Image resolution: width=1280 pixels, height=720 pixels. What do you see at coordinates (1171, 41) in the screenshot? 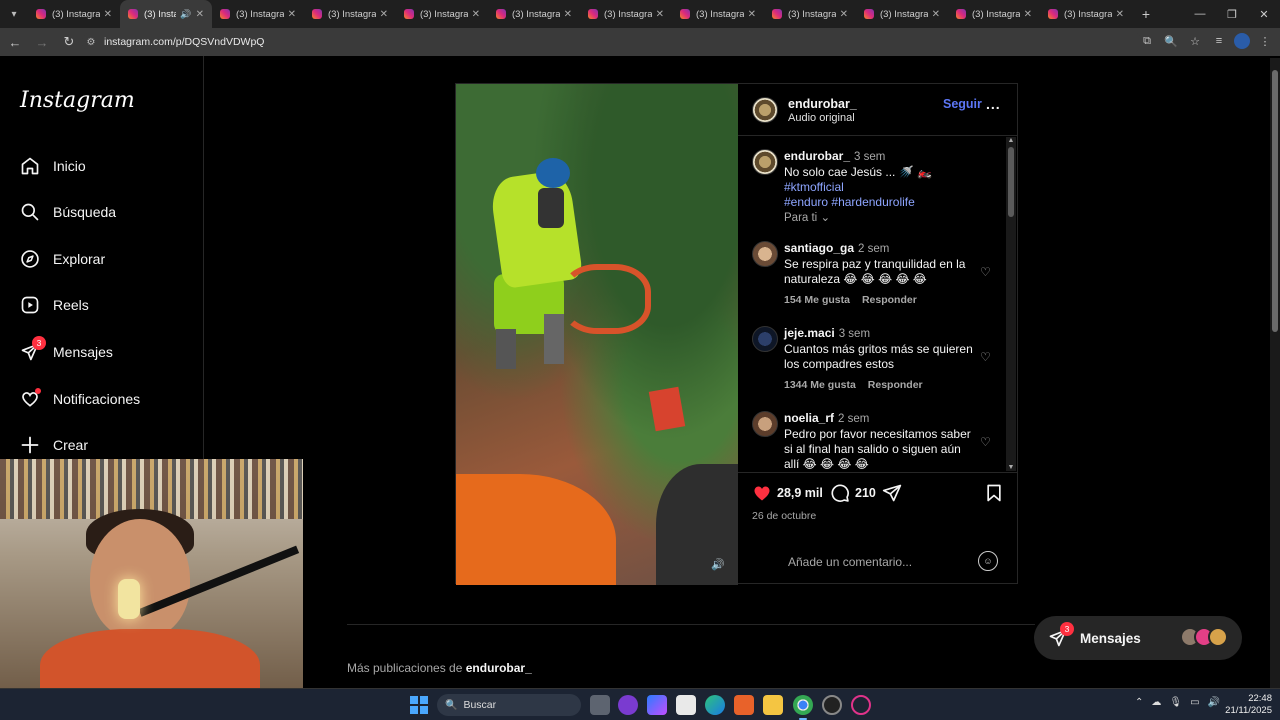
I see `zoom-icon: 🔍` at bounding box center [1171, 41].